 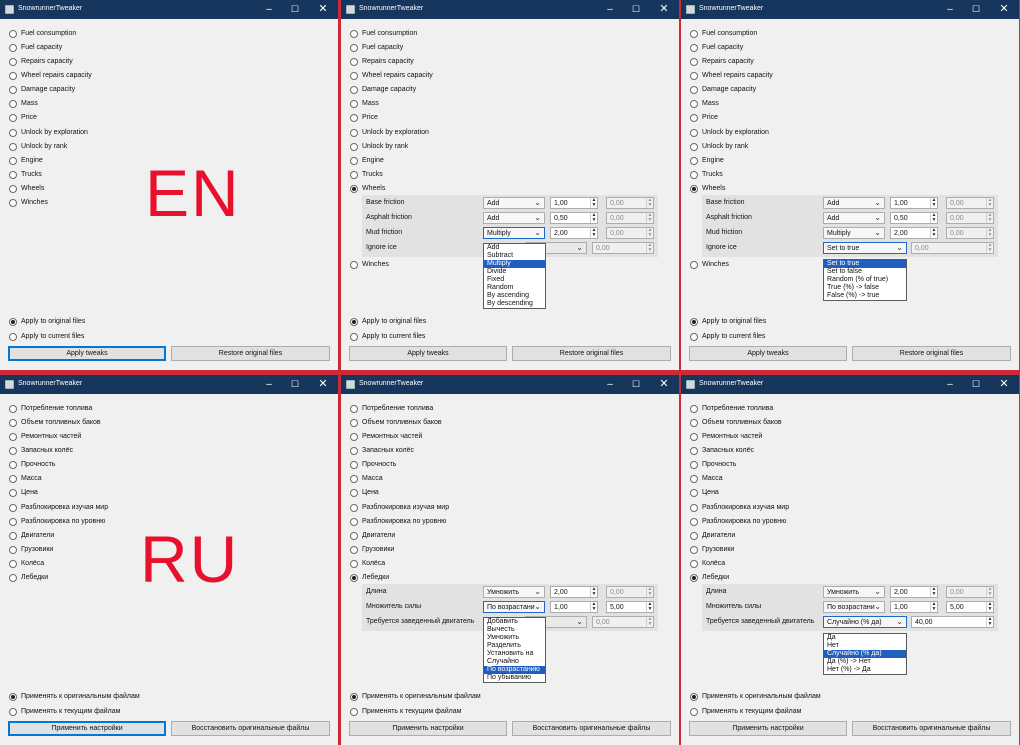 I want to click on dropdown-option: Add, so click(x=514, y=248).